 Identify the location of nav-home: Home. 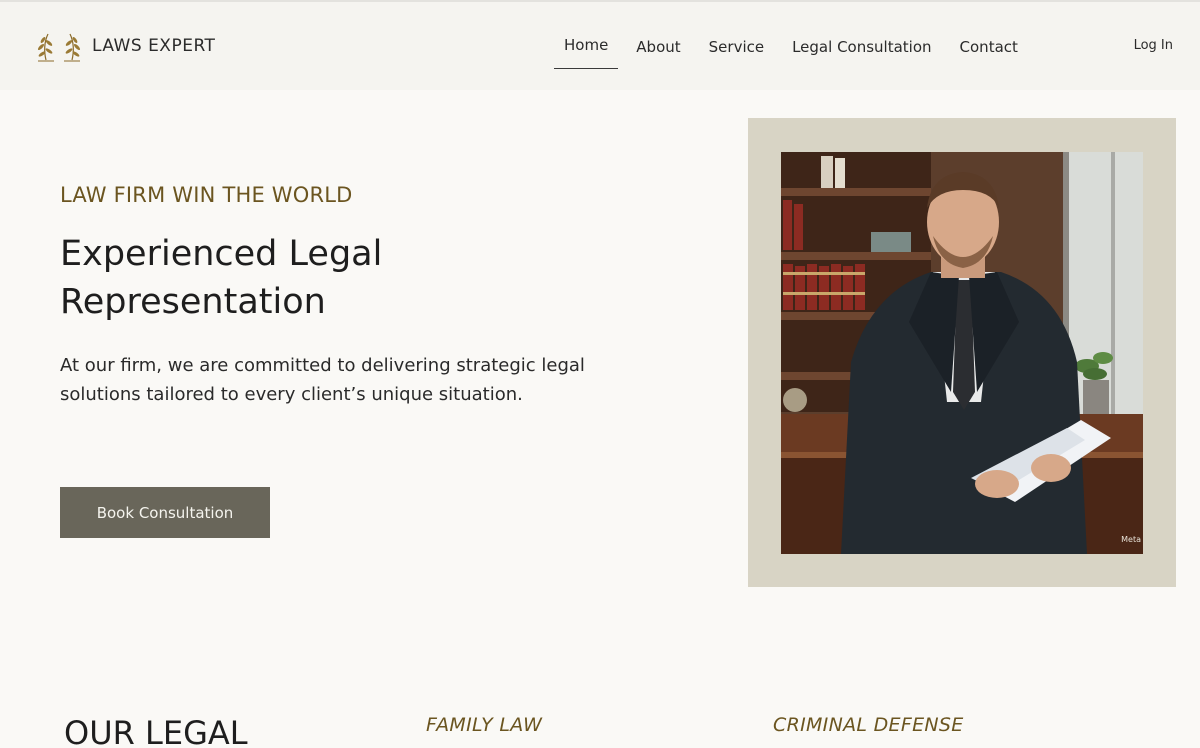
(586, 46).